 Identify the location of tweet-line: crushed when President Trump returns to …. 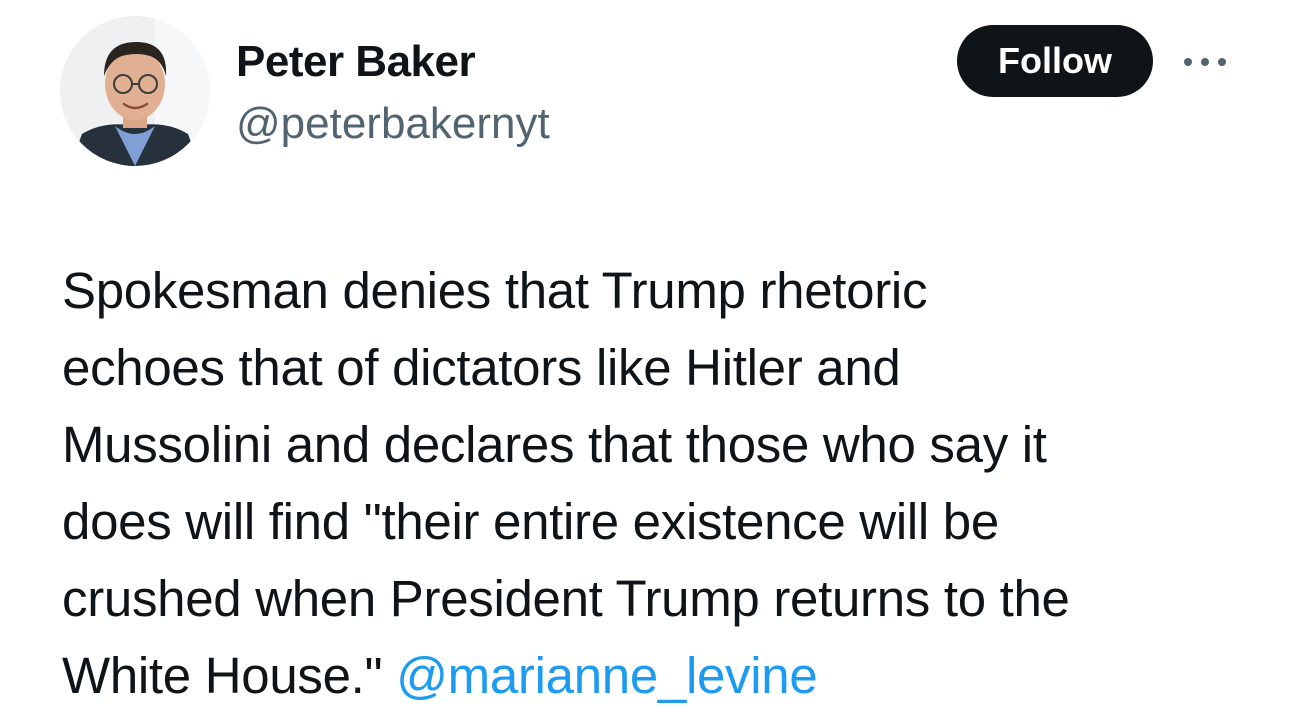
(566, 598).